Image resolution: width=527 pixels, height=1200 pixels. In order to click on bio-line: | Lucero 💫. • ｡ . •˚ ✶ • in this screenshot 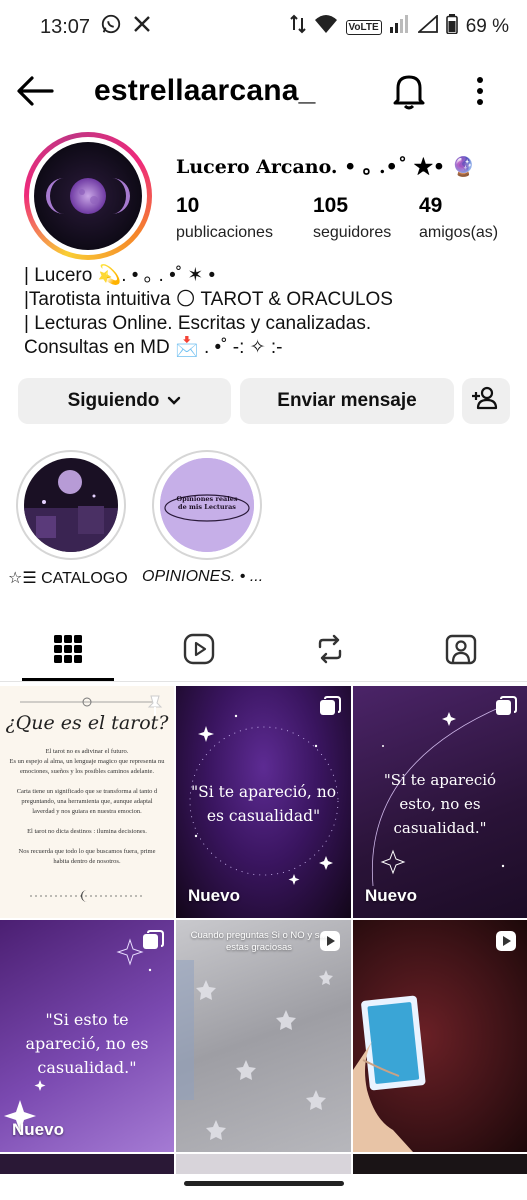, I will do `click(120, 275)`.